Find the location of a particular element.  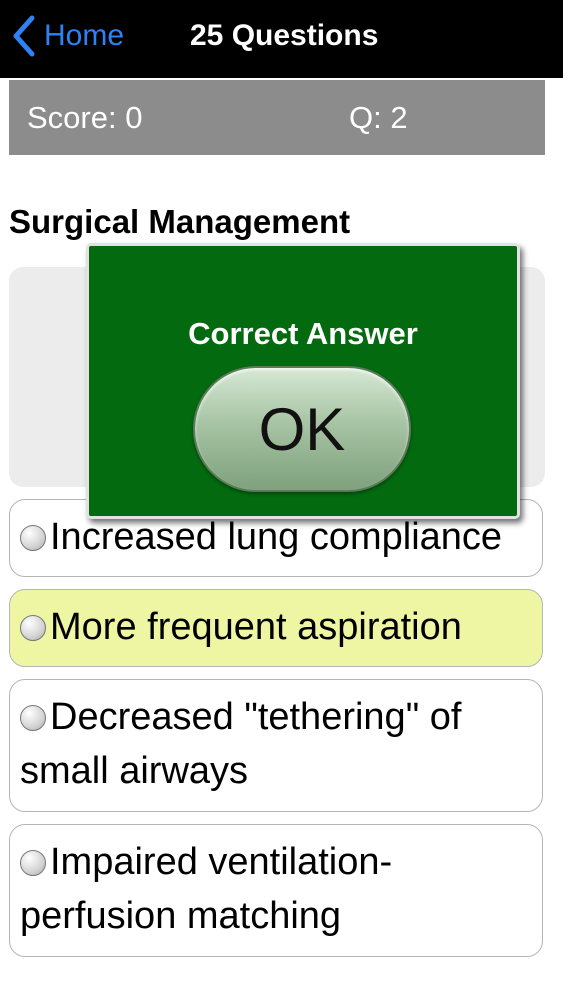

answer-option-3: Decreased "tethering" of small airways is located at coordinates (276, 745).